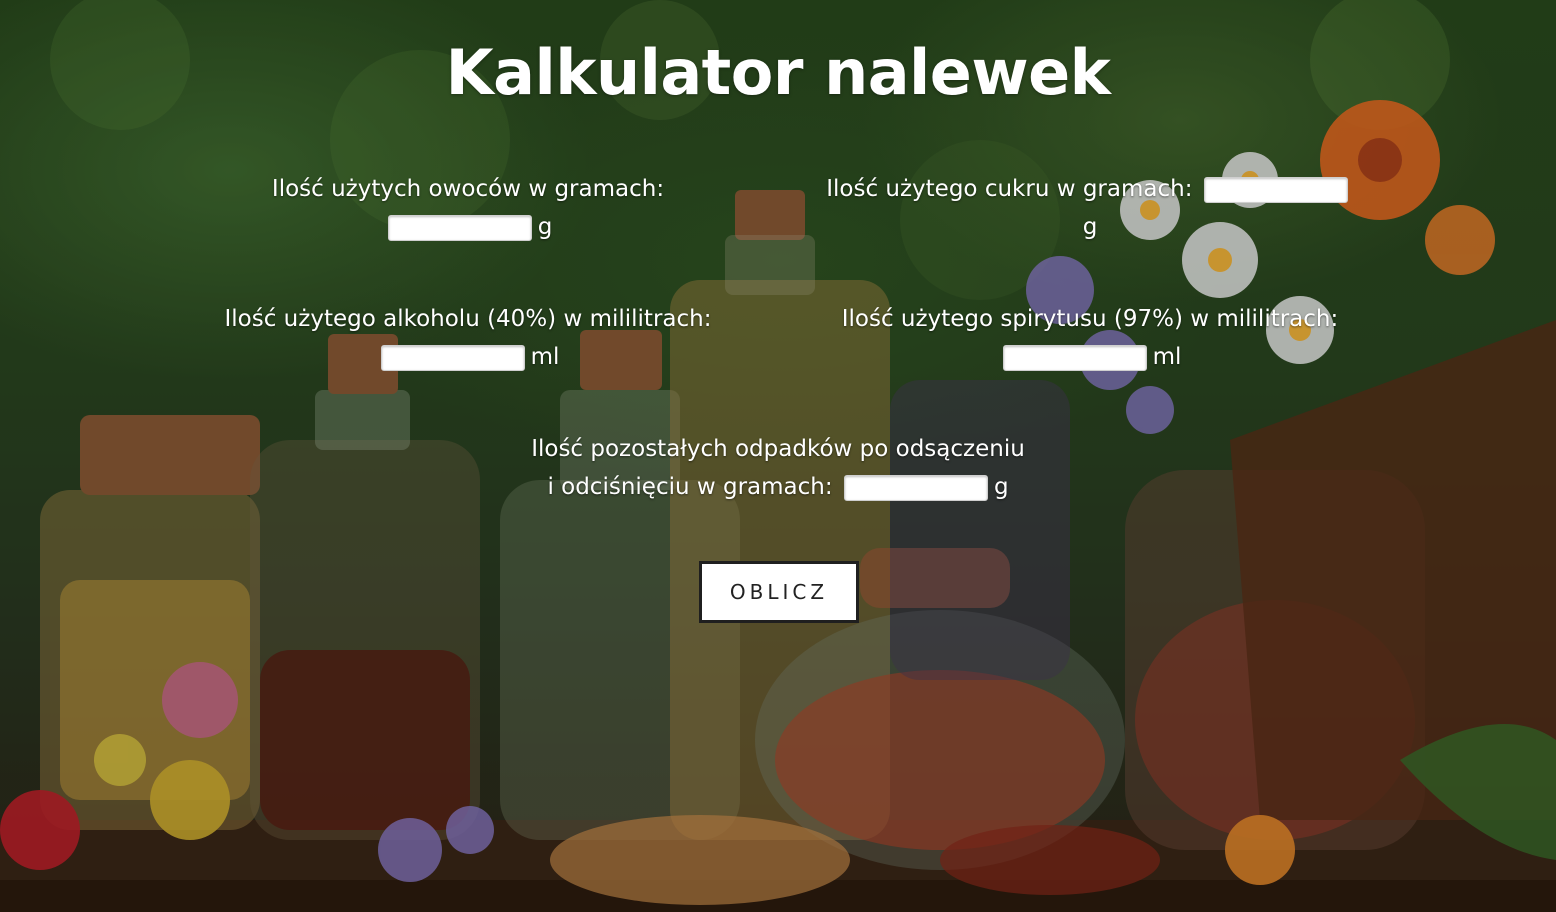 Image resolution: width=1556 pixels, height=912 pixels. What do you see at coordinates (1275, 189) in the screenshot?
I see `sugar-input` at bounding box center [1275, 189].